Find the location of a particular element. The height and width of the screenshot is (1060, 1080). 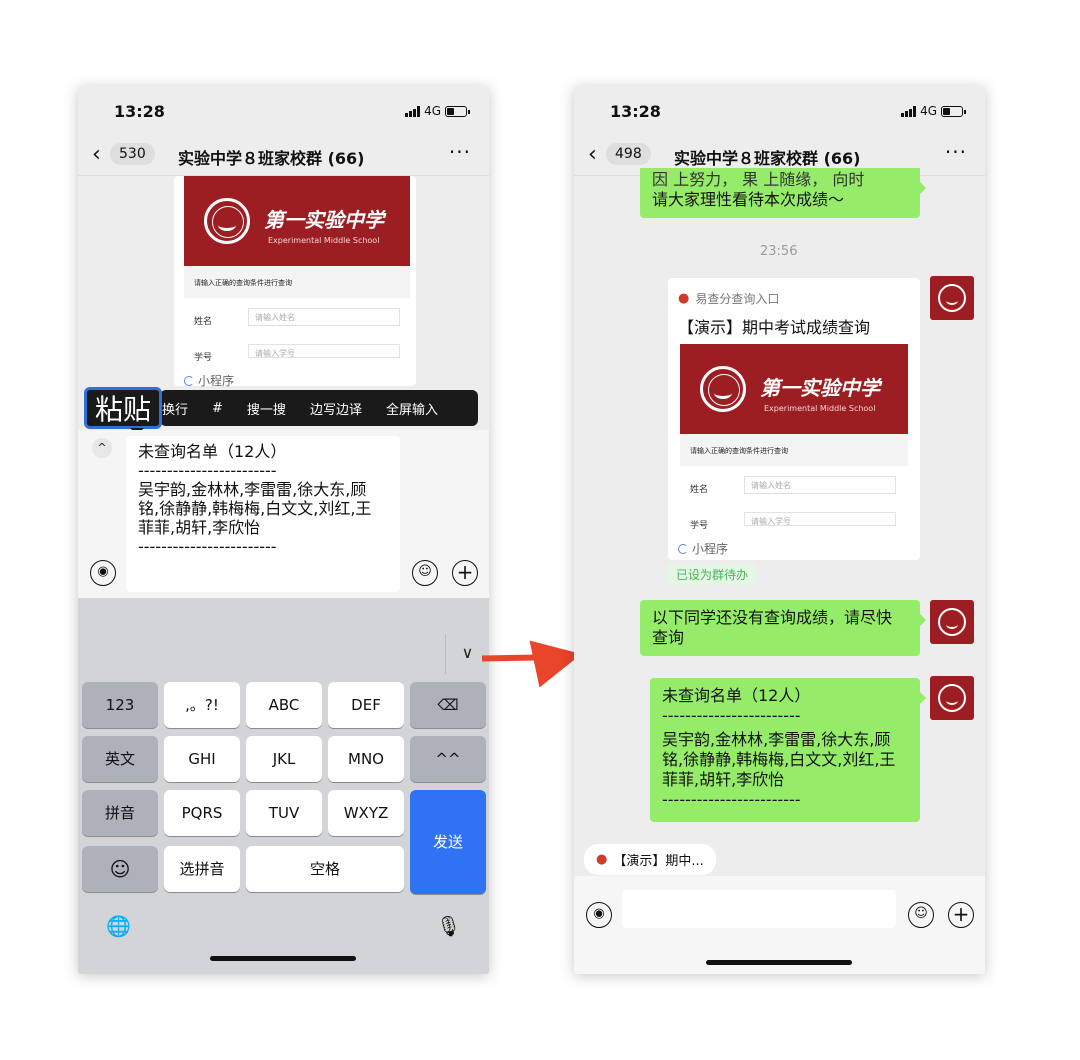

menu-item-search: 搜一搜 is located at coordinates (266, 408).